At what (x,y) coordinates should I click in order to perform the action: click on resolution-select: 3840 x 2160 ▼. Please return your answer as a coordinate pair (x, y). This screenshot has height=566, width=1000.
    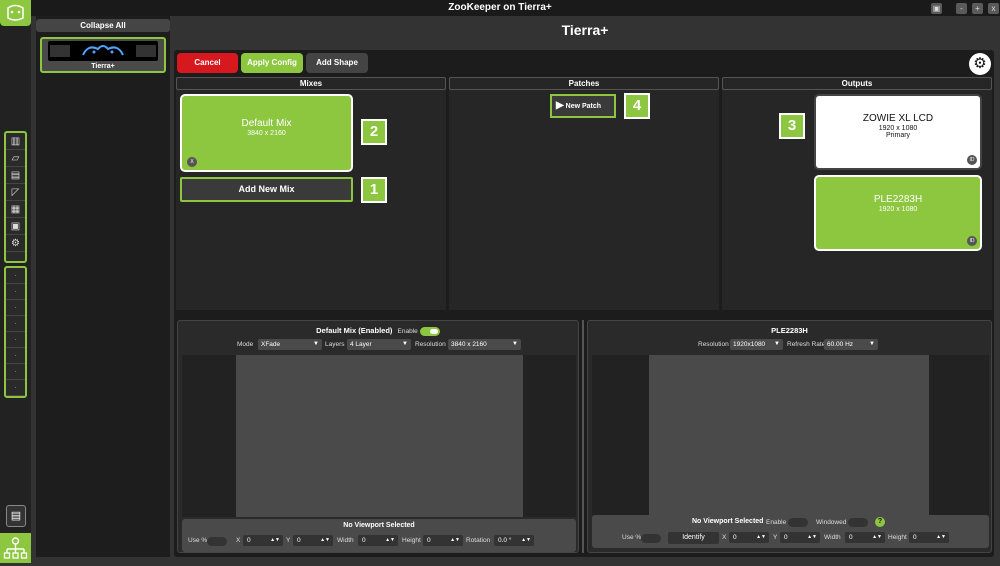
    Looking at the image, I should click on (484, 344).